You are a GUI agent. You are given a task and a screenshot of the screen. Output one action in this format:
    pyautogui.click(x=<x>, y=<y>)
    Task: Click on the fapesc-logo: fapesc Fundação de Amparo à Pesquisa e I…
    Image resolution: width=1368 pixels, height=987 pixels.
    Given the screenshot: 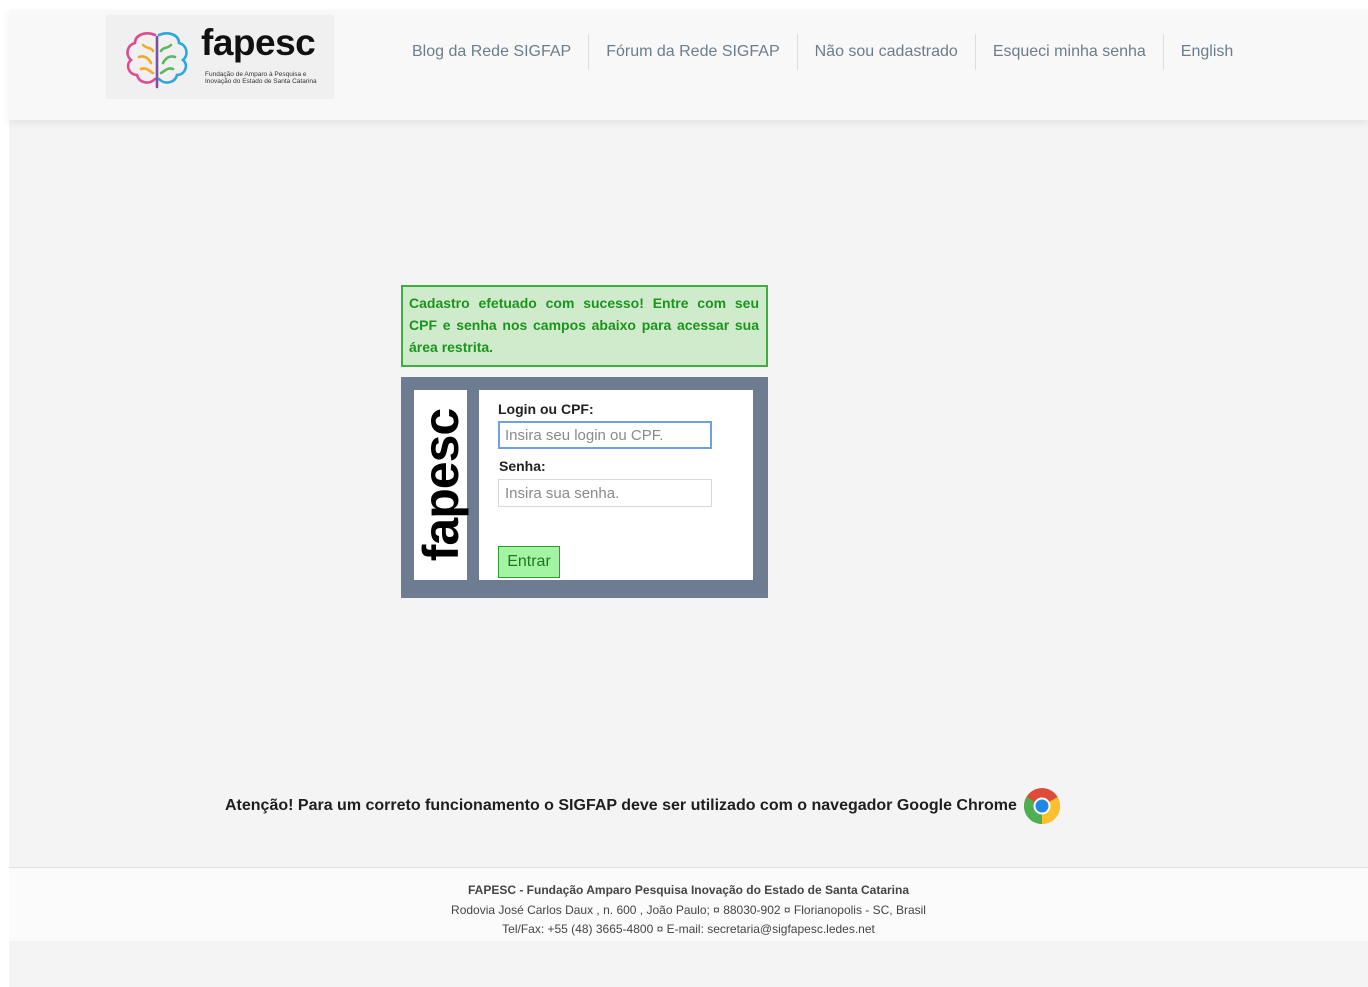 What is the action you would take?
    pyautogui.click(x=220, y=57)
    